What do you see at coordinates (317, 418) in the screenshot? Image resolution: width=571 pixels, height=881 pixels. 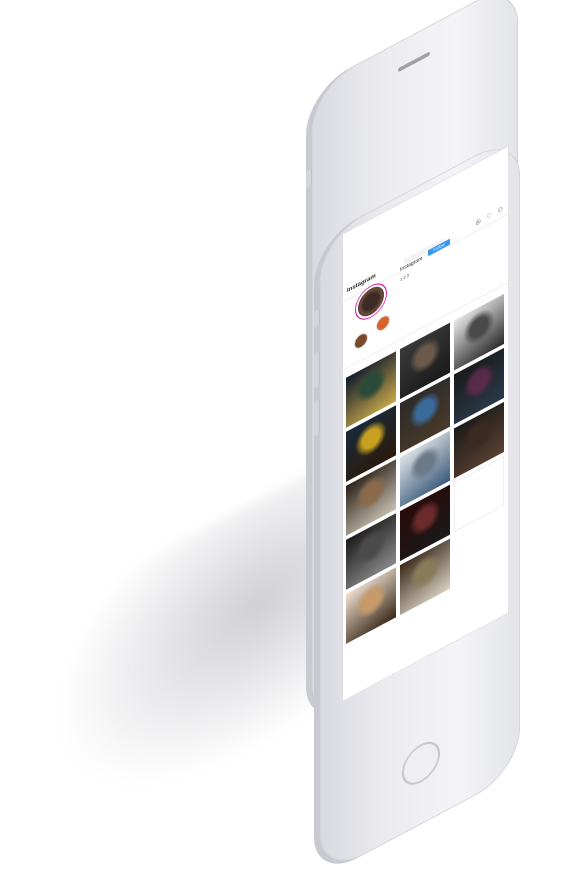 I see `volume-down-button` at bounding box center [317, 418].